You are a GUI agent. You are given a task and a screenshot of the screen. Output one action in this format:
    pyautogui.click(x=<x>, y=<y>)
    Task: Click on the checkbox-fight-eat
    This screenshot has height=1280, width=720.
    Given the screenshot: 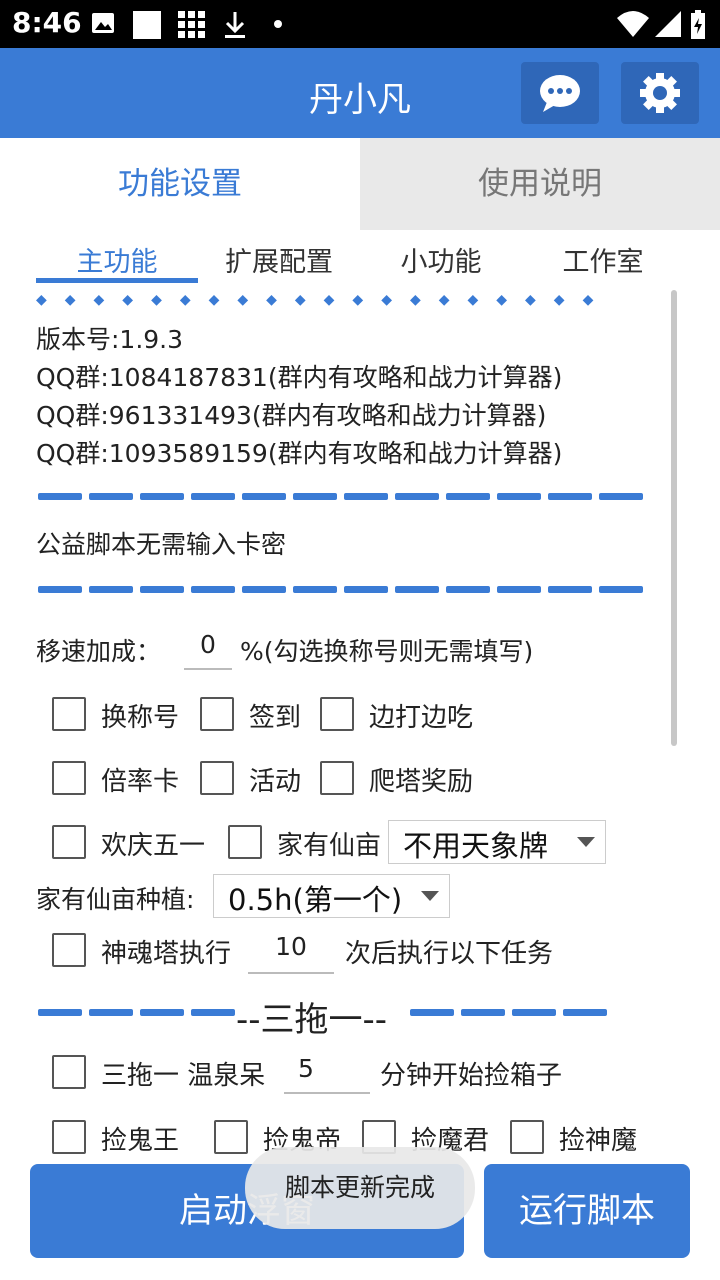 What is the action you would take?
    pyautogui.click(x=337, y=714)
    